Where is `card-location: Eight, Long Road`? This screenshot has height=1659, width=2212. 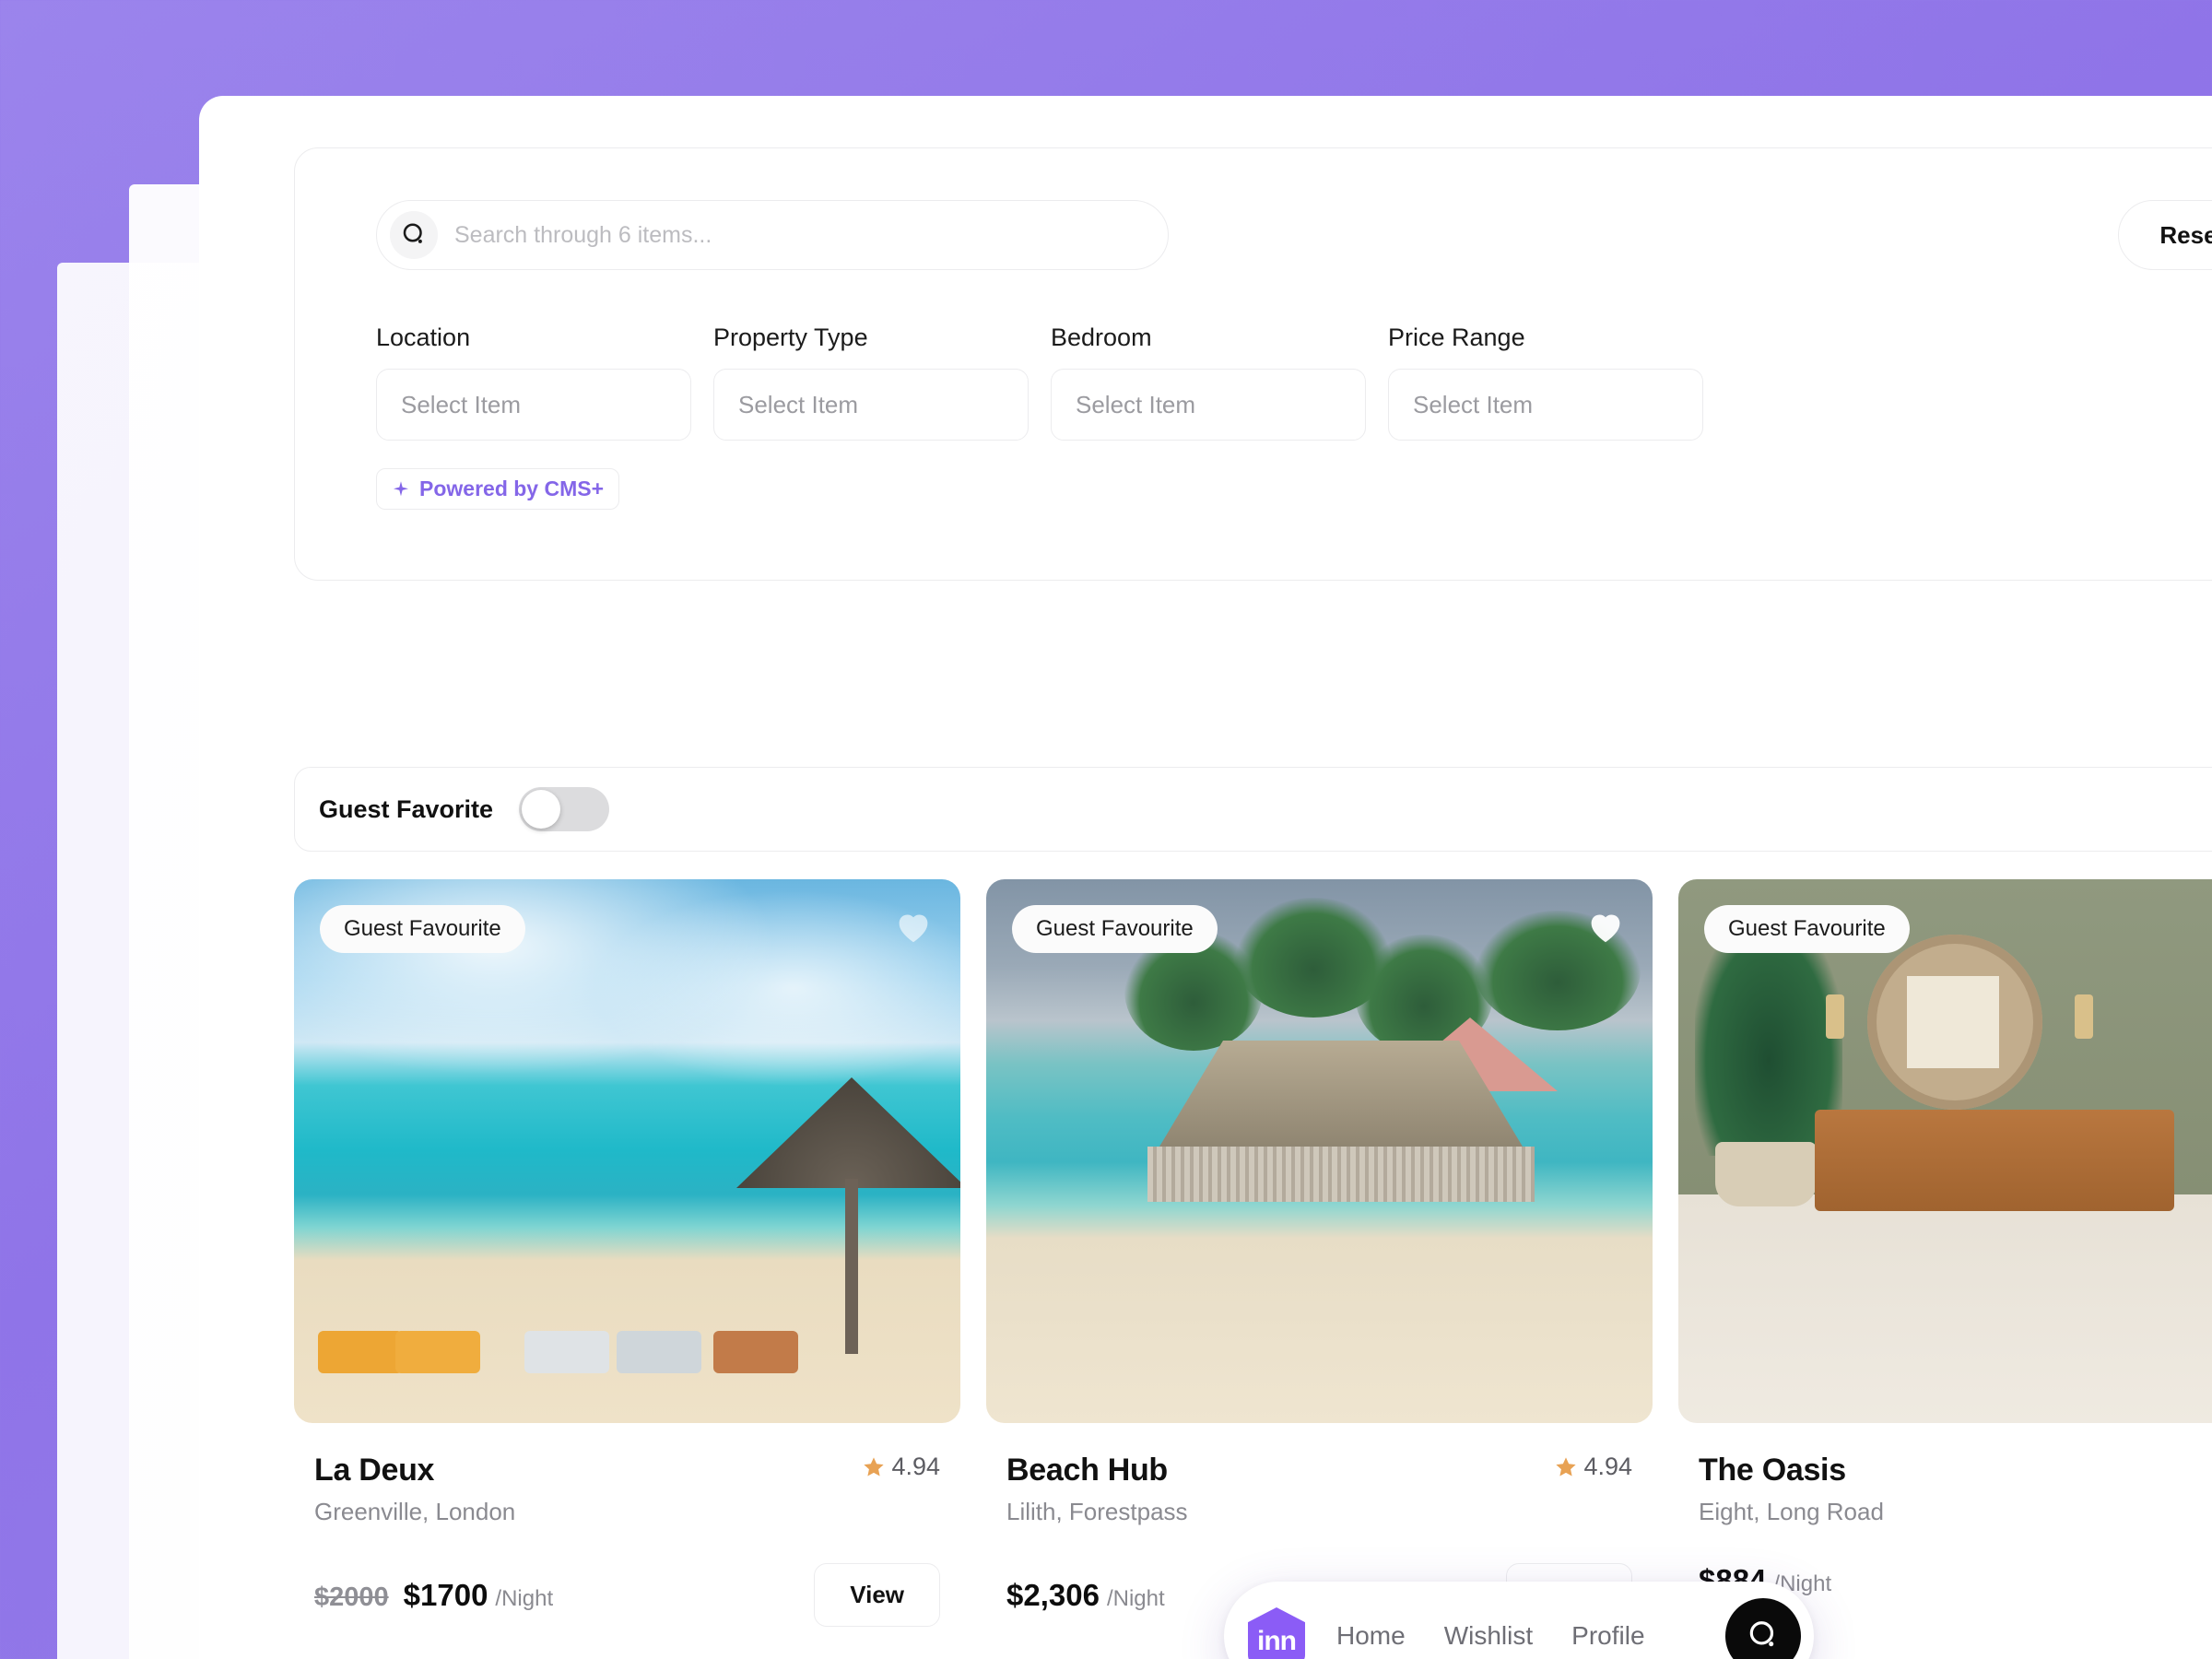
card-location: Eight, Long Road is located at coordinates (1791, 1511).